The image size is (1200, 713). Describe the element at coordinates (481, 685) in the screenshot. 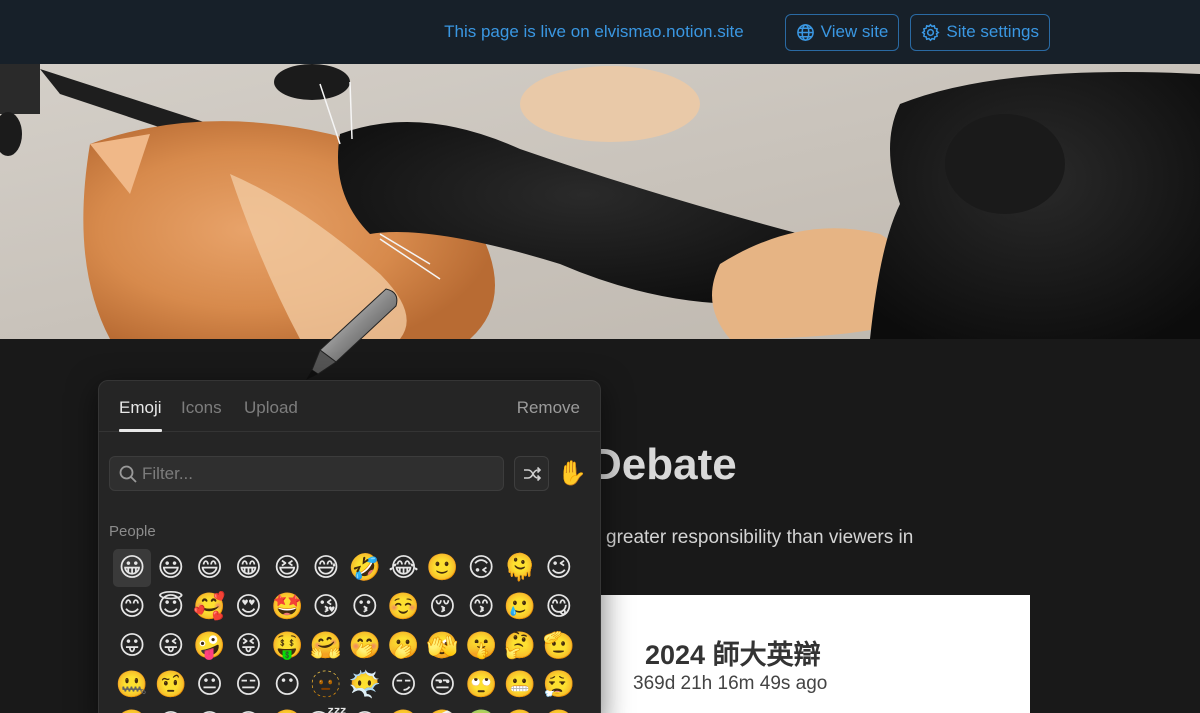

I see `emoji-option: 🙄` at that location.